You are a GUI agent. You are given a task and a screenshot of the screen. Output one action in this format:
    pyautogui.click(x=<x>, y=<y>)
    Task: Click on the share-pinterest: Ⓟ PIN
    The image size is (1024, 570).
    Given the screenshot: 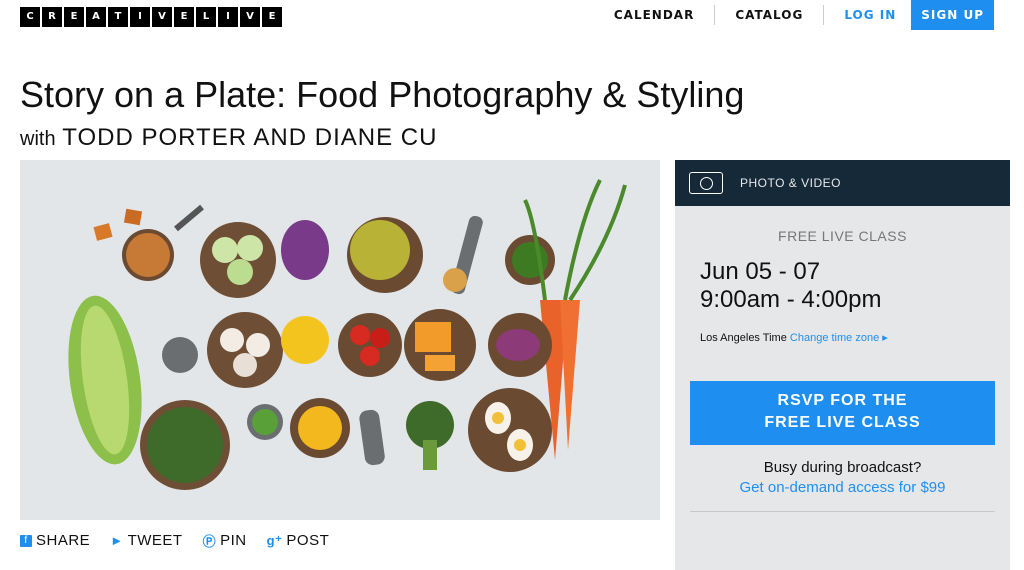 What is the action you would take?
    pyautogui.click(x=225, y=540)
    